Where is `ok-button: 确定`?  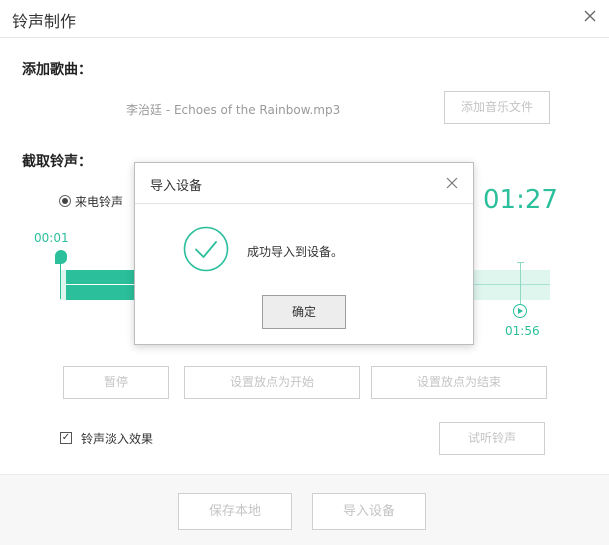
ok-button: 确定 is located at coordinates (304, 312).